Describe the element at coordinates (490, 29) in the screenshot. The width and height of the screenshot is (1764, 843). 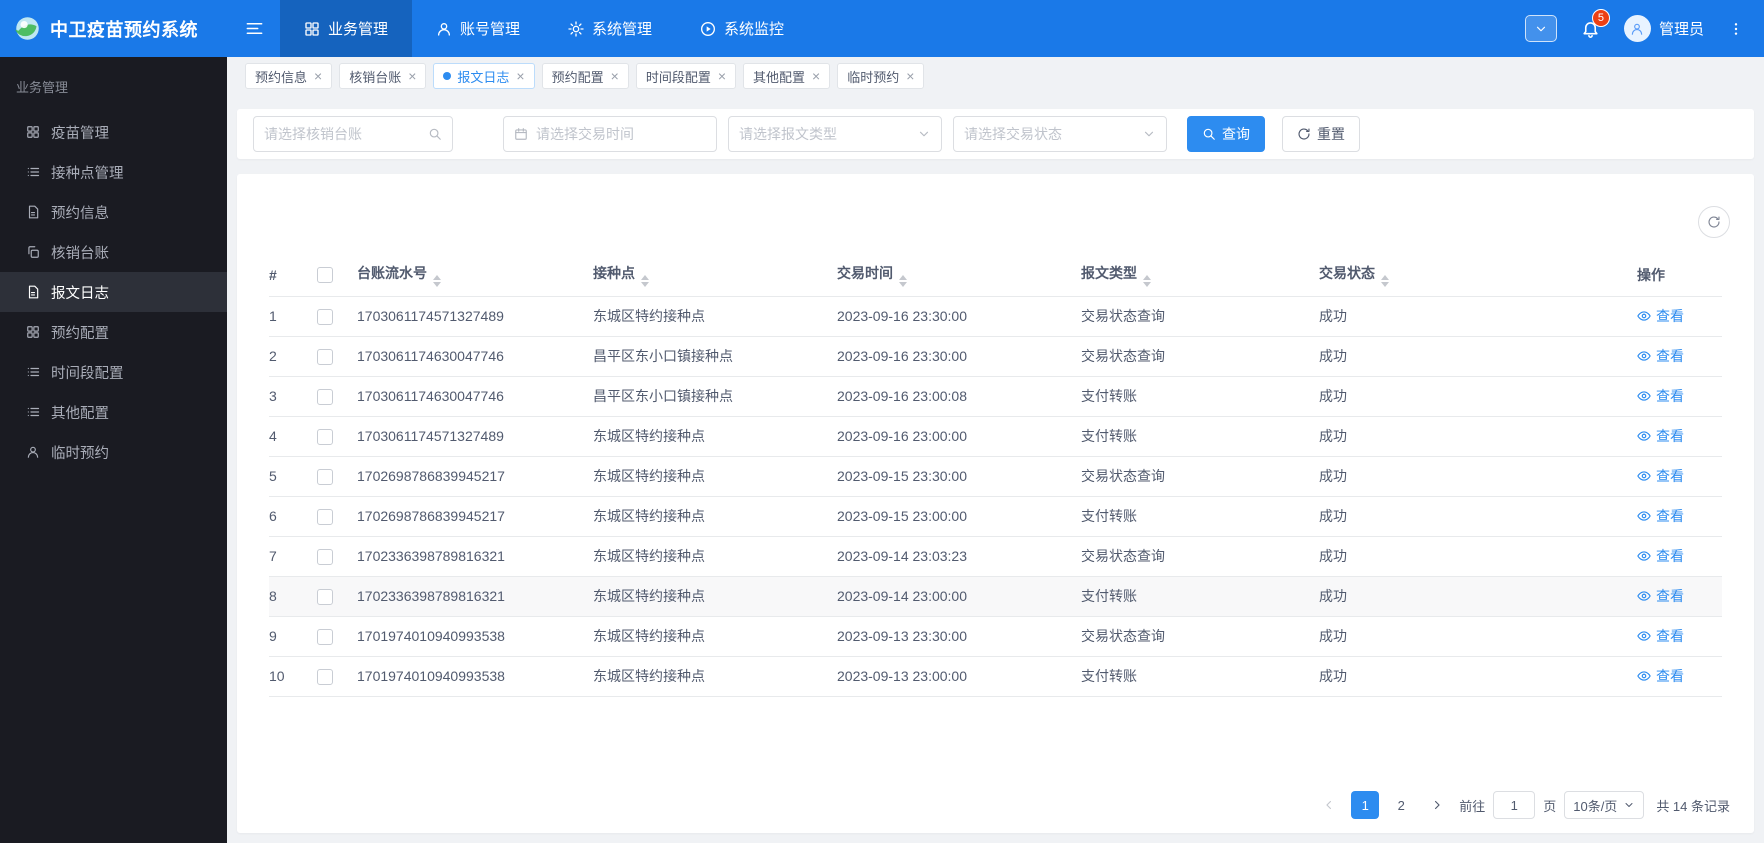
I see `nav-item-label: 账号管理` at that location.